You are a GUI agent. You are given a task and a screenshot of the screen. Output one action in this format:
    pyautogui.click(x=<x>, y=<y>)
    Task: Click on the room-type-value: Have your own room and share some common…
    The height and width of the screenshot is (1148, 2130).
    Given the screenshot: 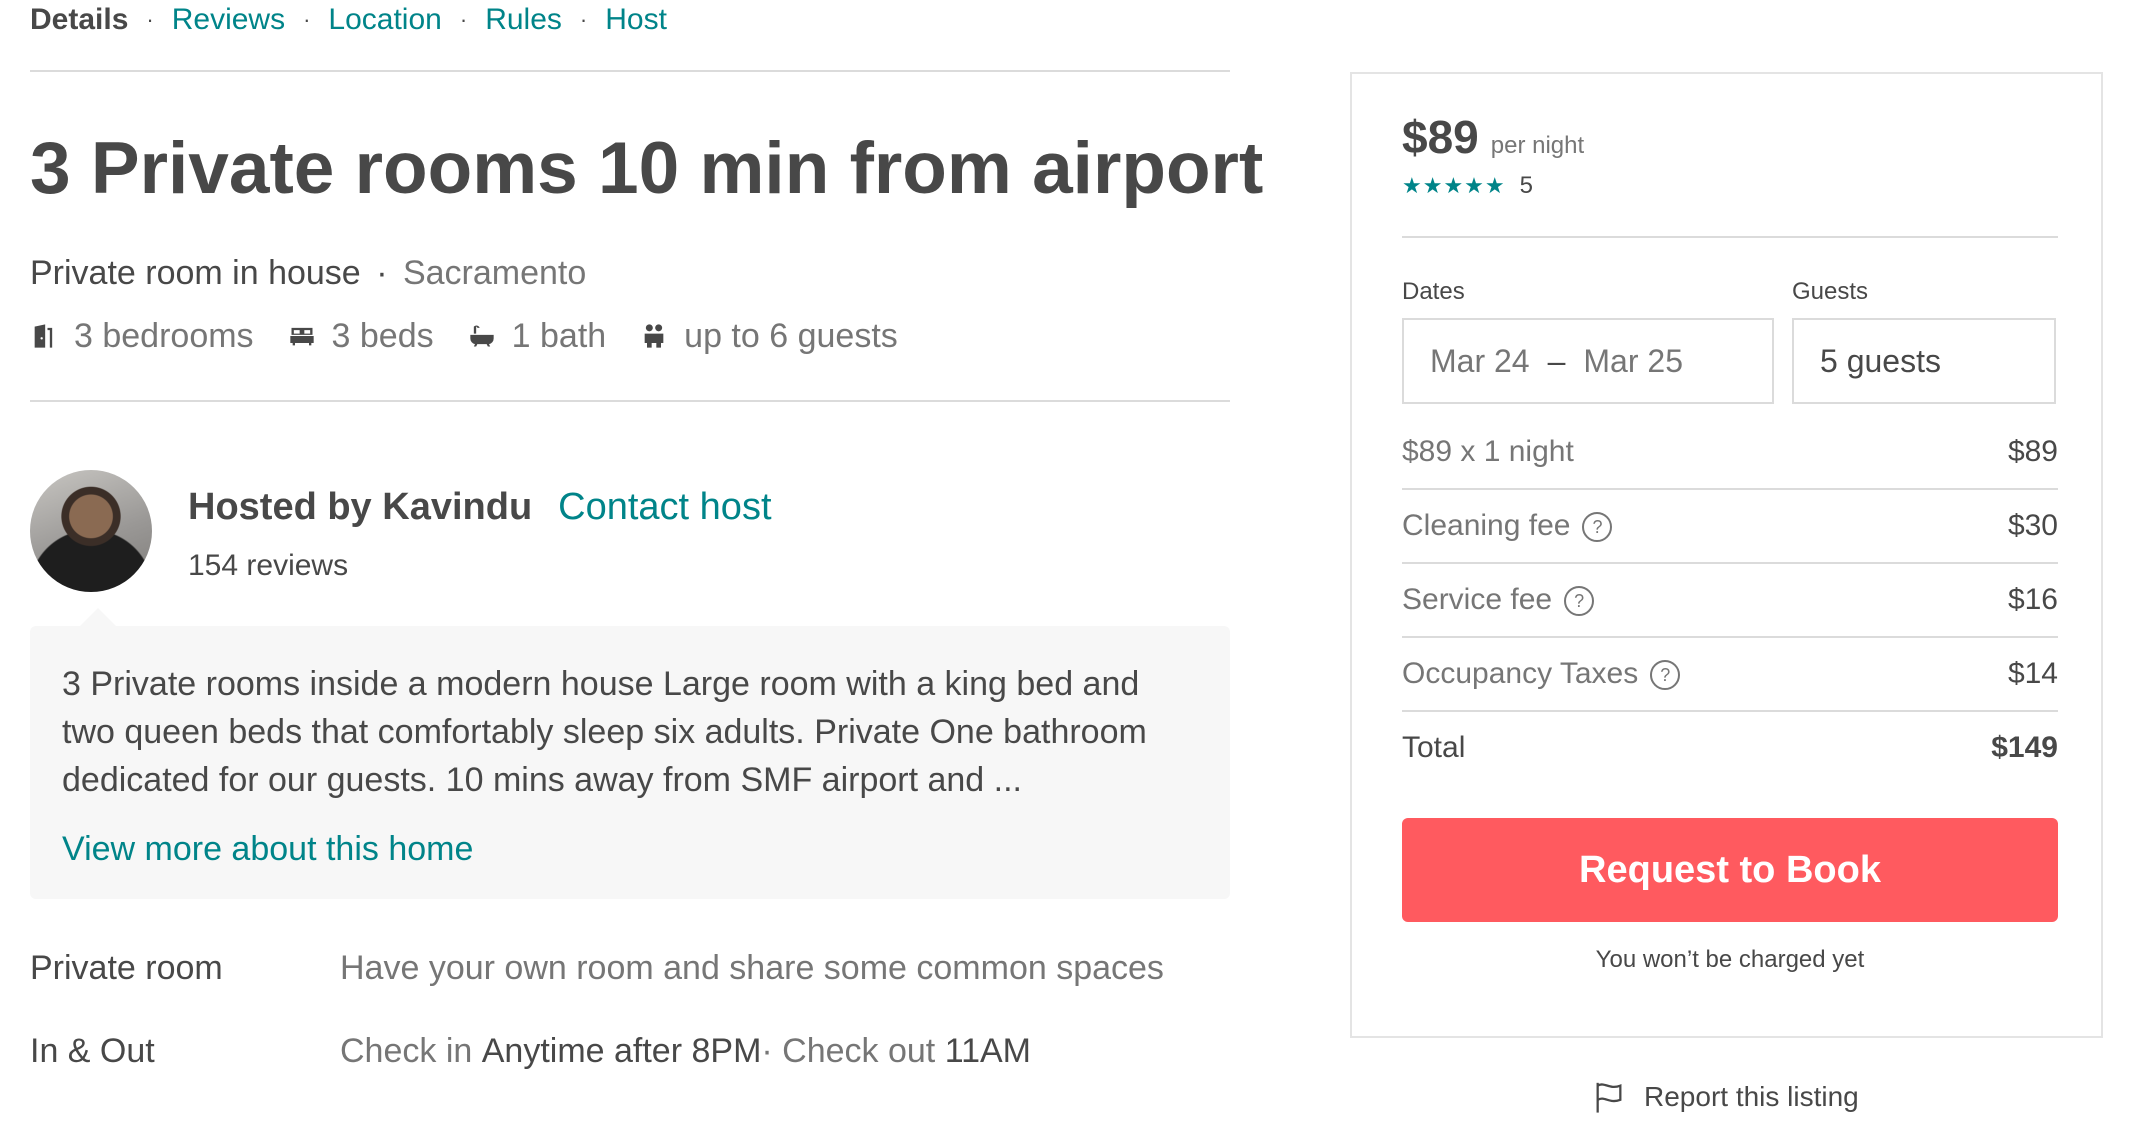 What is the action you would take?
    pyautogui.click(x=752, y=967)
    